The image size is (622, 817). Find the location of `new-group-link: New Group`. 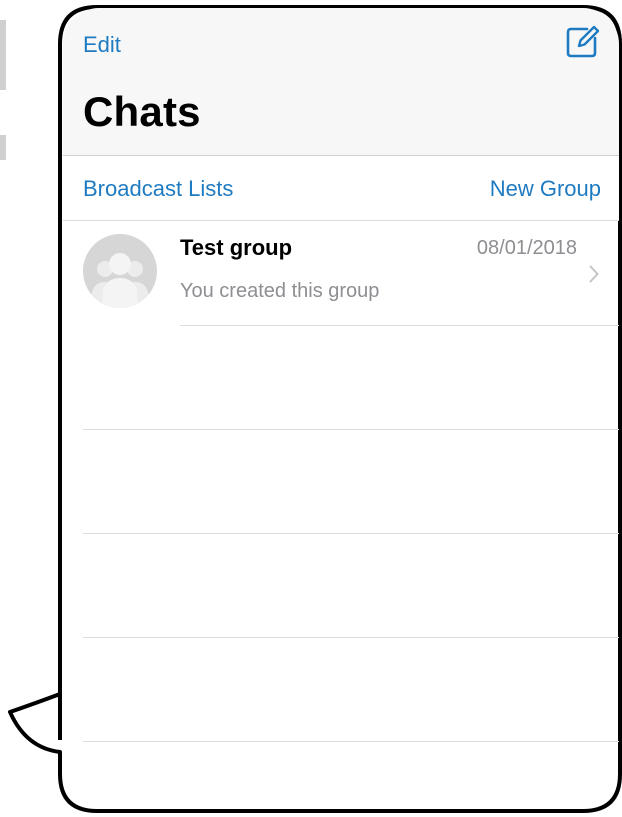

new-group-link: New Group is located at coordinates (545, 189).